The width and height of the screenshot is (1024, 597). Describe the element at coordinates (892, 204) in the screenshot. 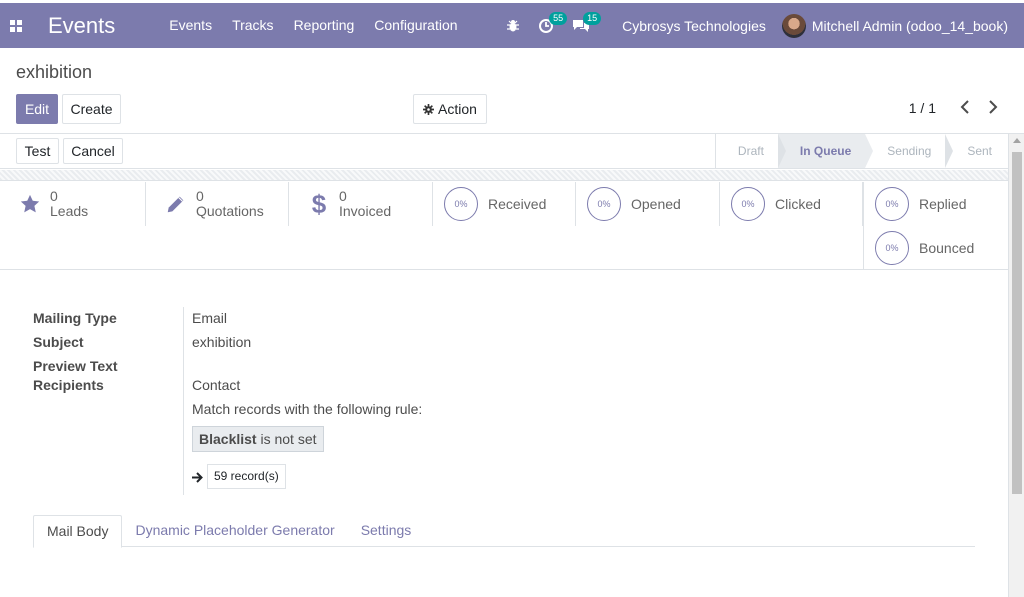

I see `replied-progress-ring: 0%` at that location.